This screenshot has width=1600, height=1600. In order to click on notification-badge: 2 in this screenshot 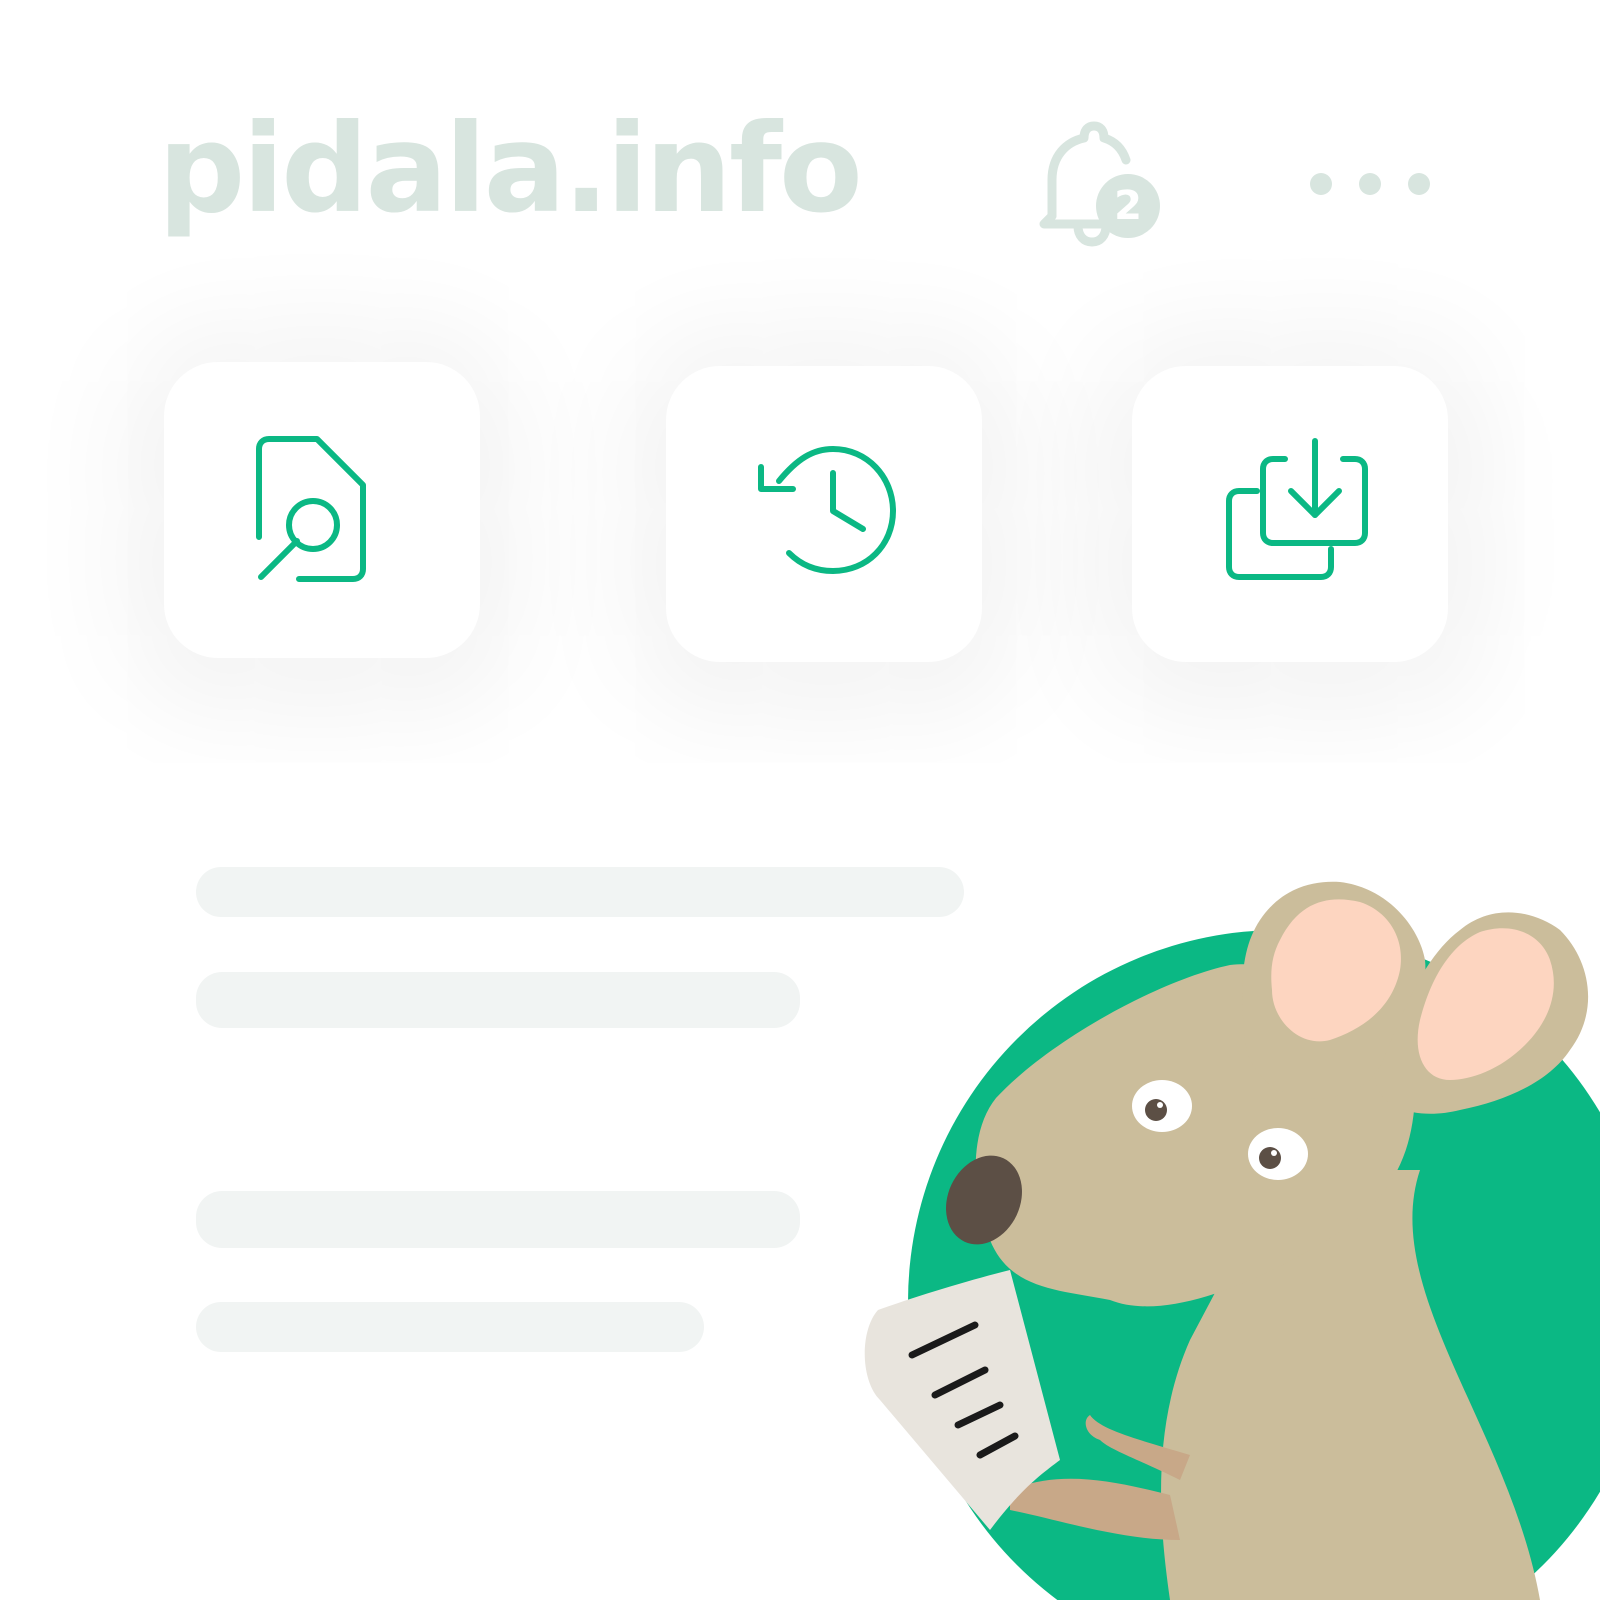, I will do `click(1128, 206)`.